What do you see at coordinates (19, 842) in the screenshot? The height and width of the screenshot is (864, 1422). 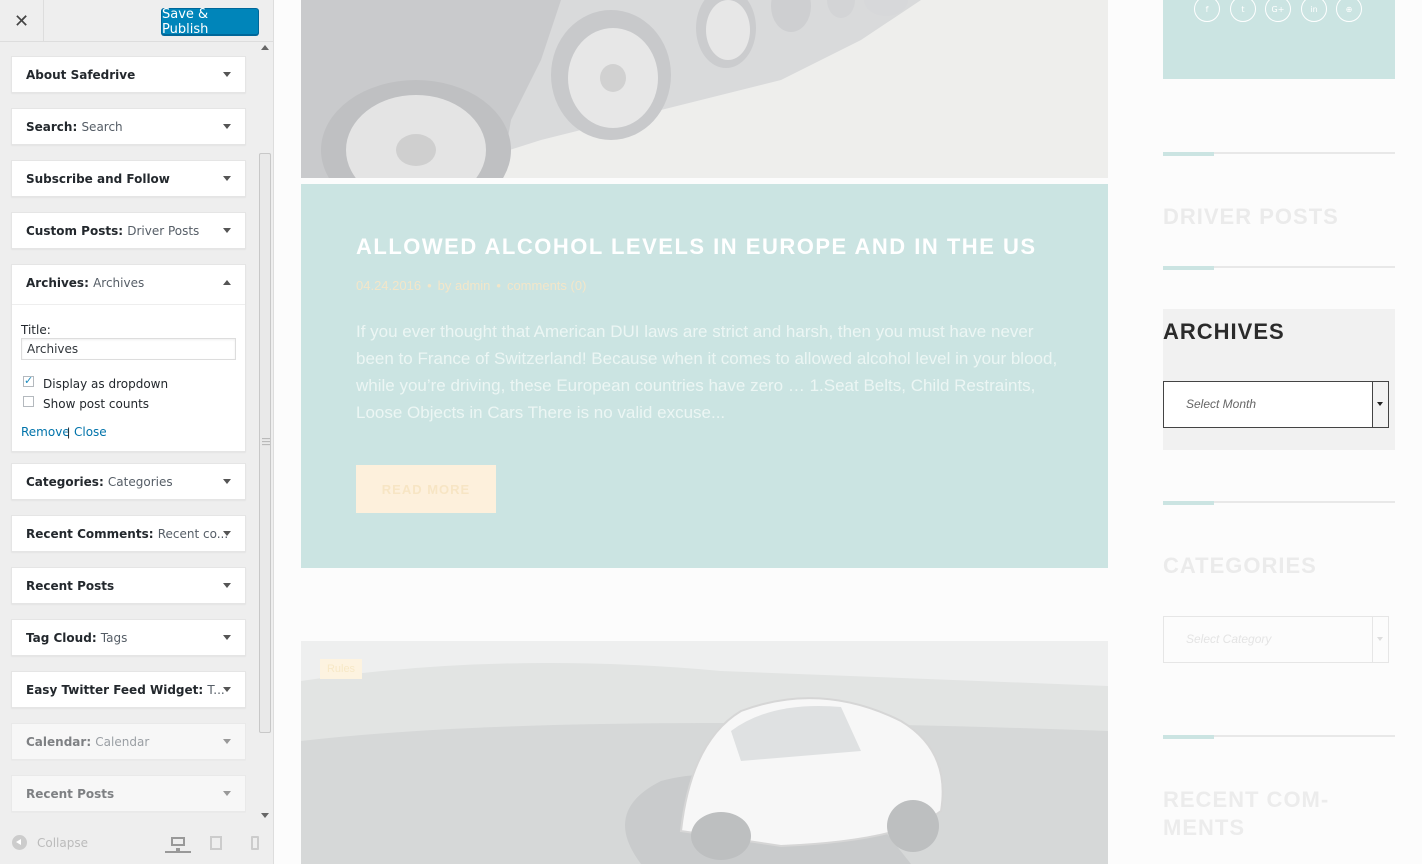 I see `collapse-arrow-icon` at bounding box center [19, 842].